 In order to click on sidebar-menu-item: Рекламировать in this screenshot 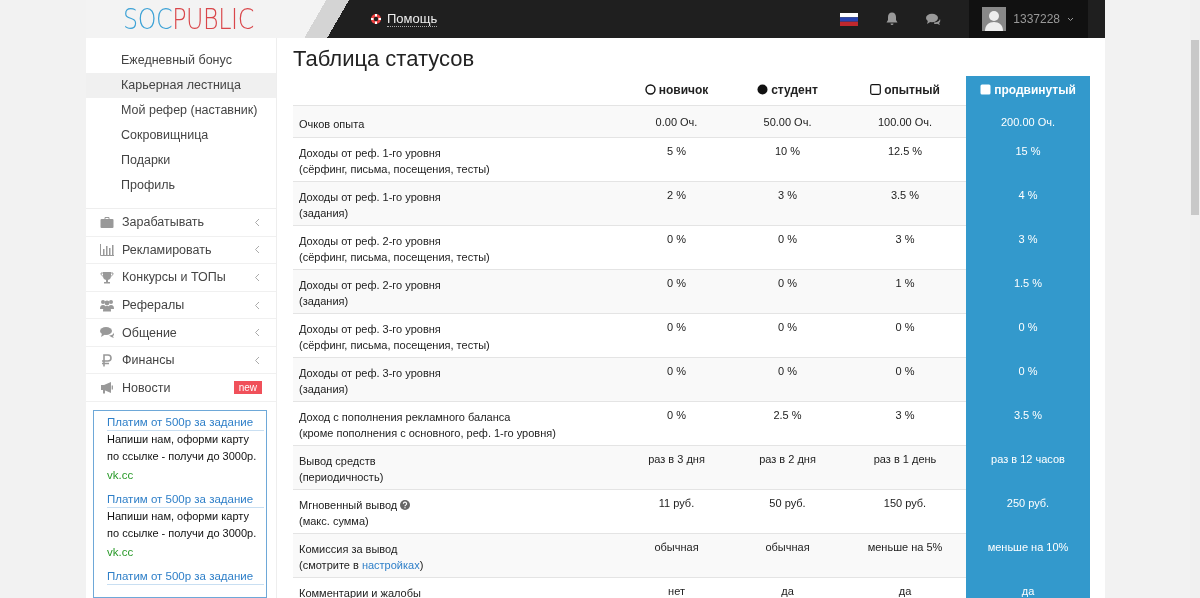, I will do `click(184, 249)`.